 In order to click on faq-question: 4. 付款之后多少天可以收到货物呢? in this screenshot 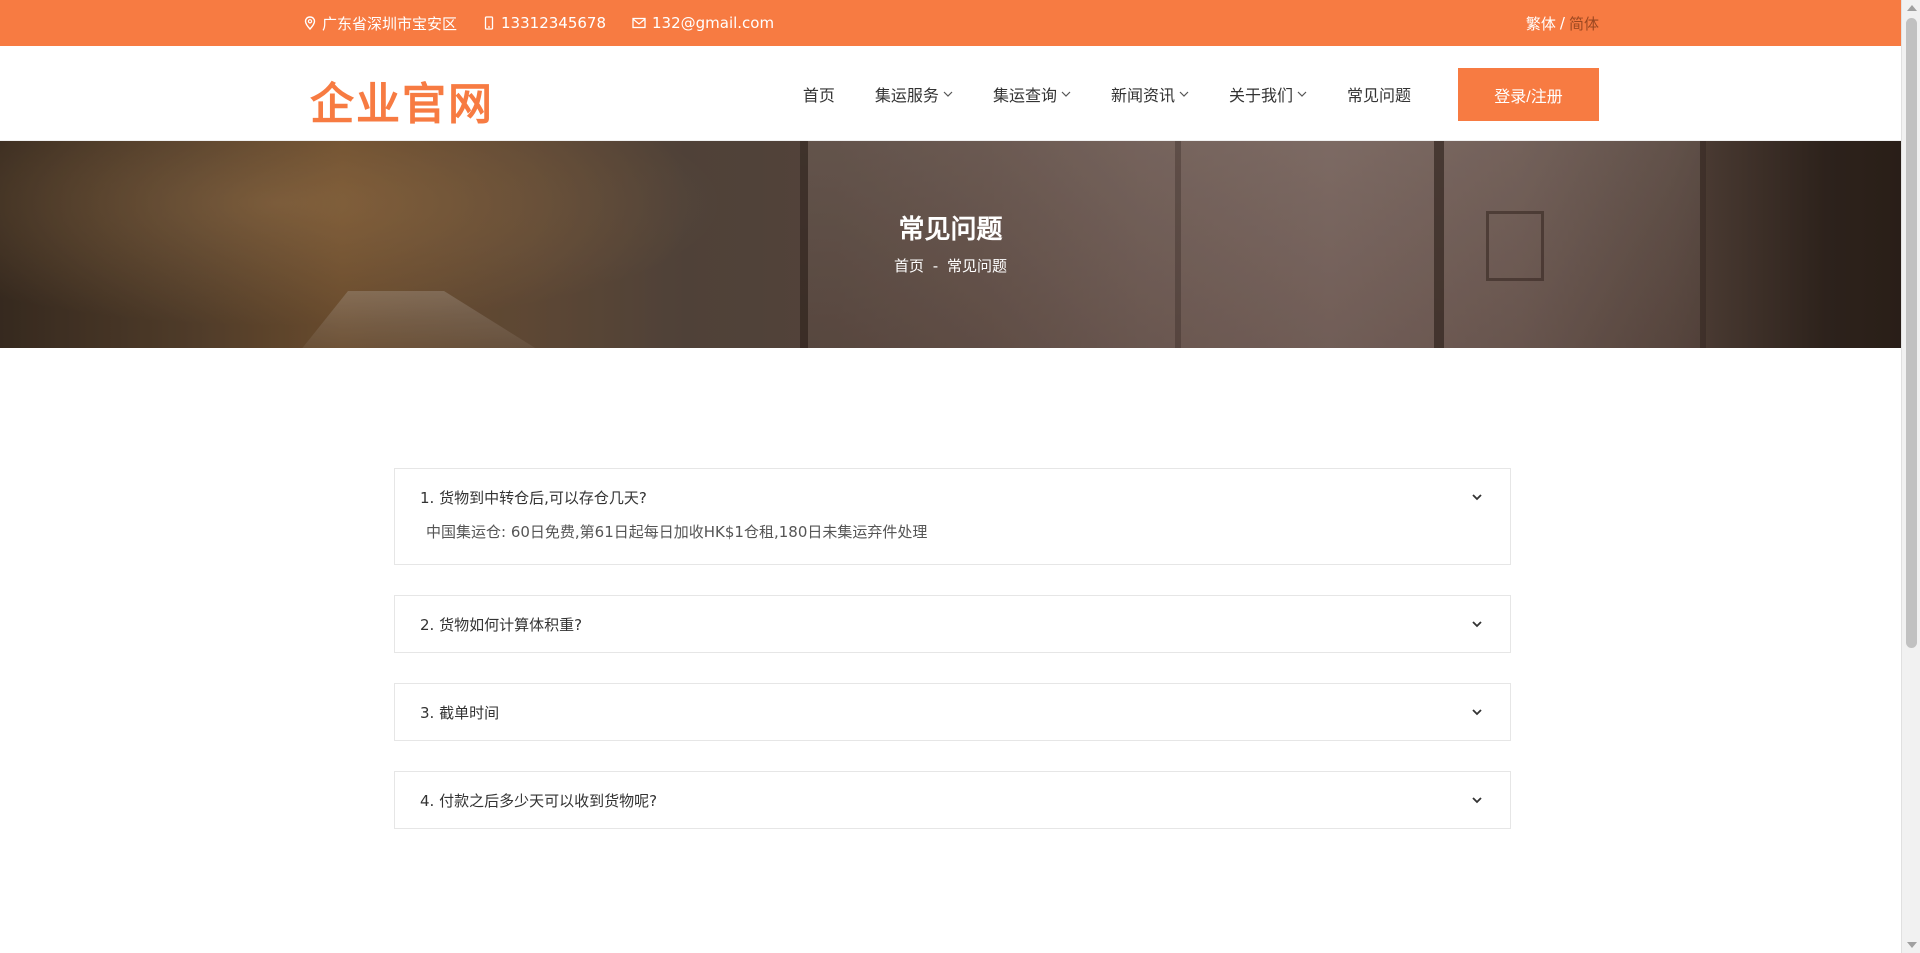, I will do `click(539, 800)`.